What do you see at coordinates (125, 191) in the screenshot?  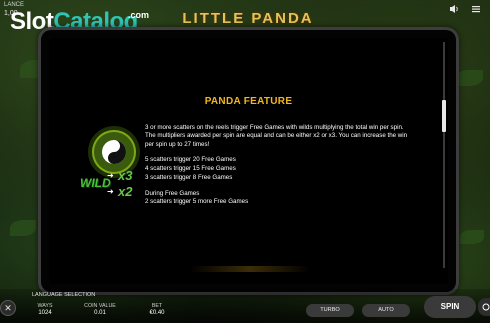 I see `multiplier-x2: x2` at bounding box center [125, 191].